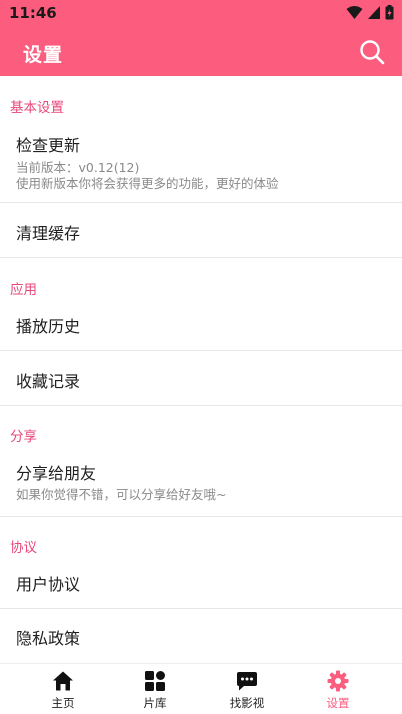 The height and width of the screenshot is (714, 402). I want to click on page-title: 设置, so click(43, 55).